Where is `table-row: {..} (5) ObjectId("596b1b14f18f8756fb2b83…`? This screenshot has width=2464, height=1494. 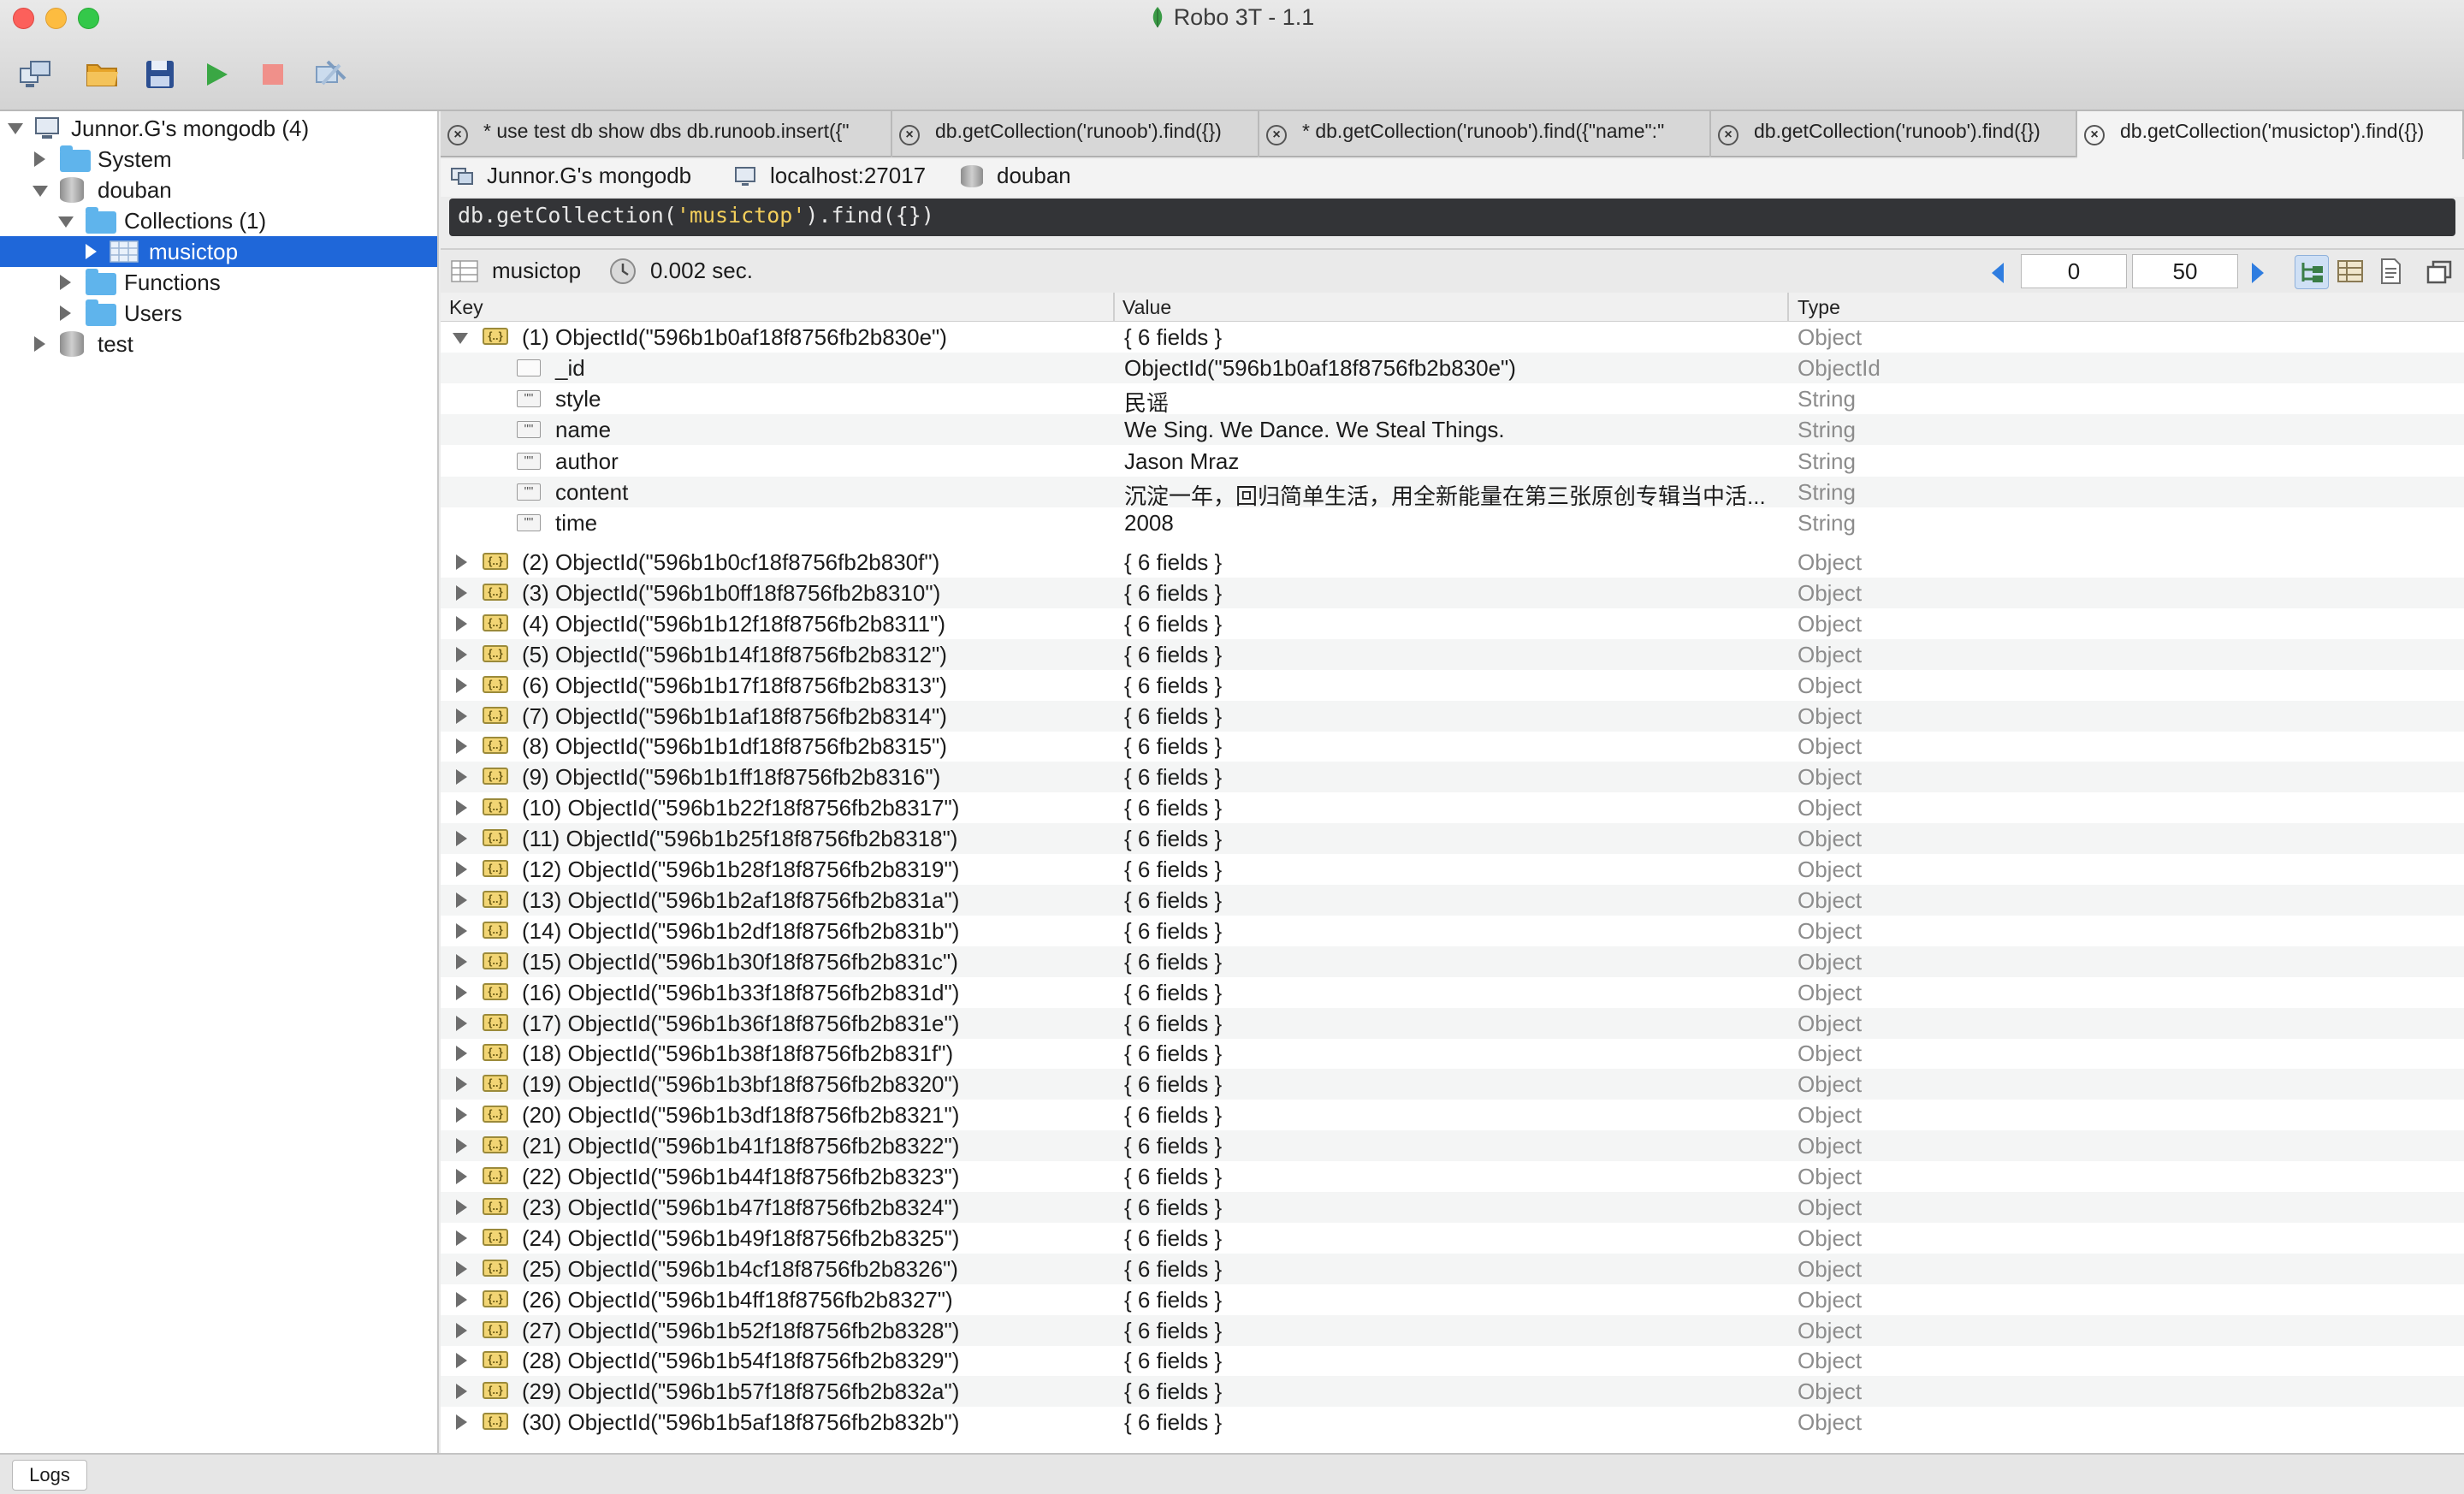
table-row: {..} (5) ObjectId("596b1b14f18f8756fb2b83… is located at coordinates (1452, 654).